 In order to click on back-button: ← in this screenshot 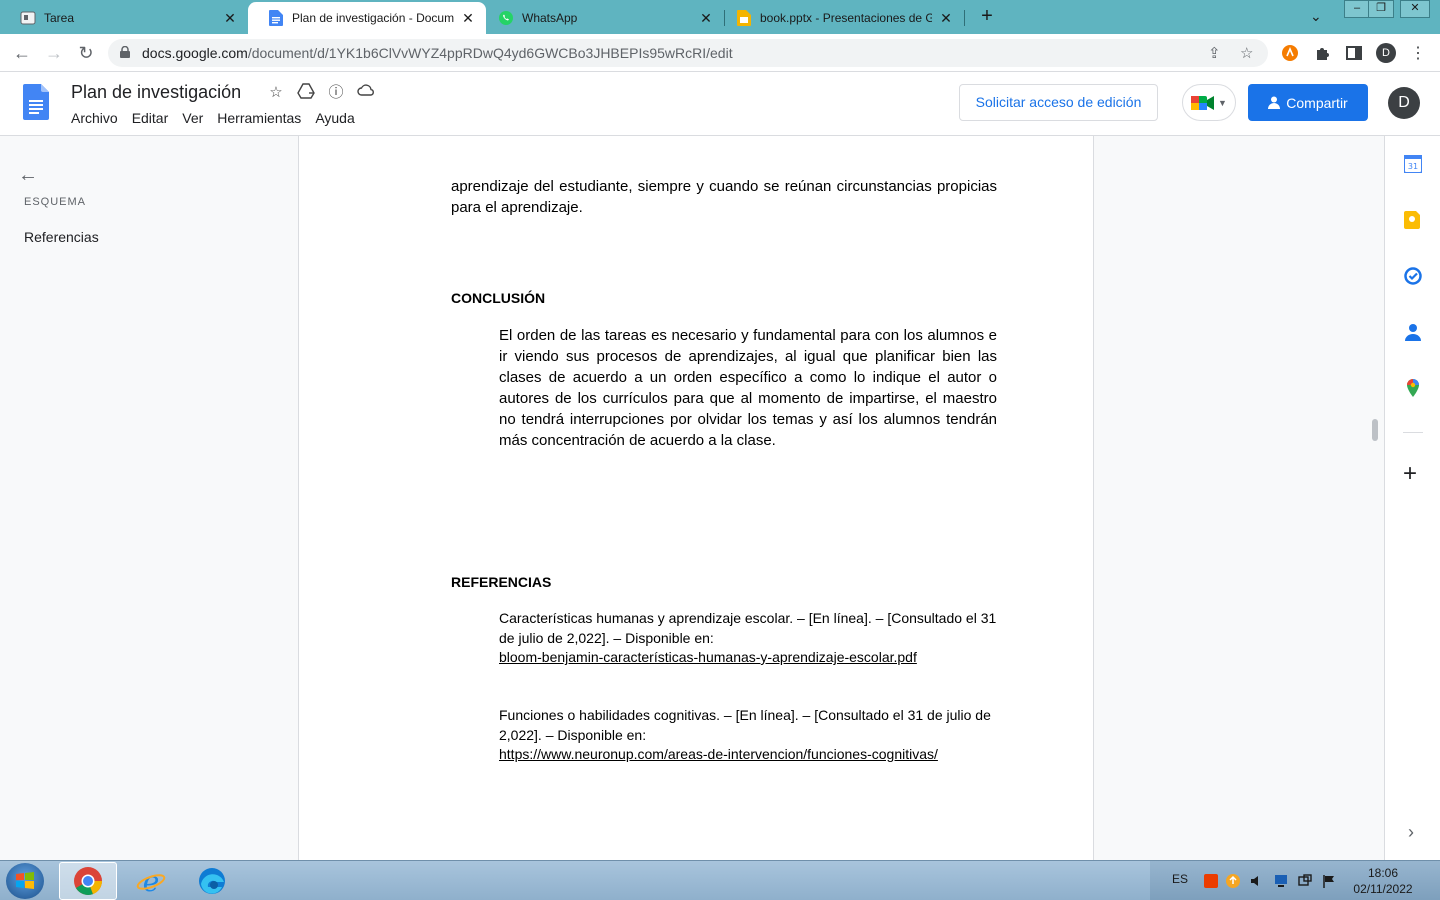, I will do `click(22, 53)`.